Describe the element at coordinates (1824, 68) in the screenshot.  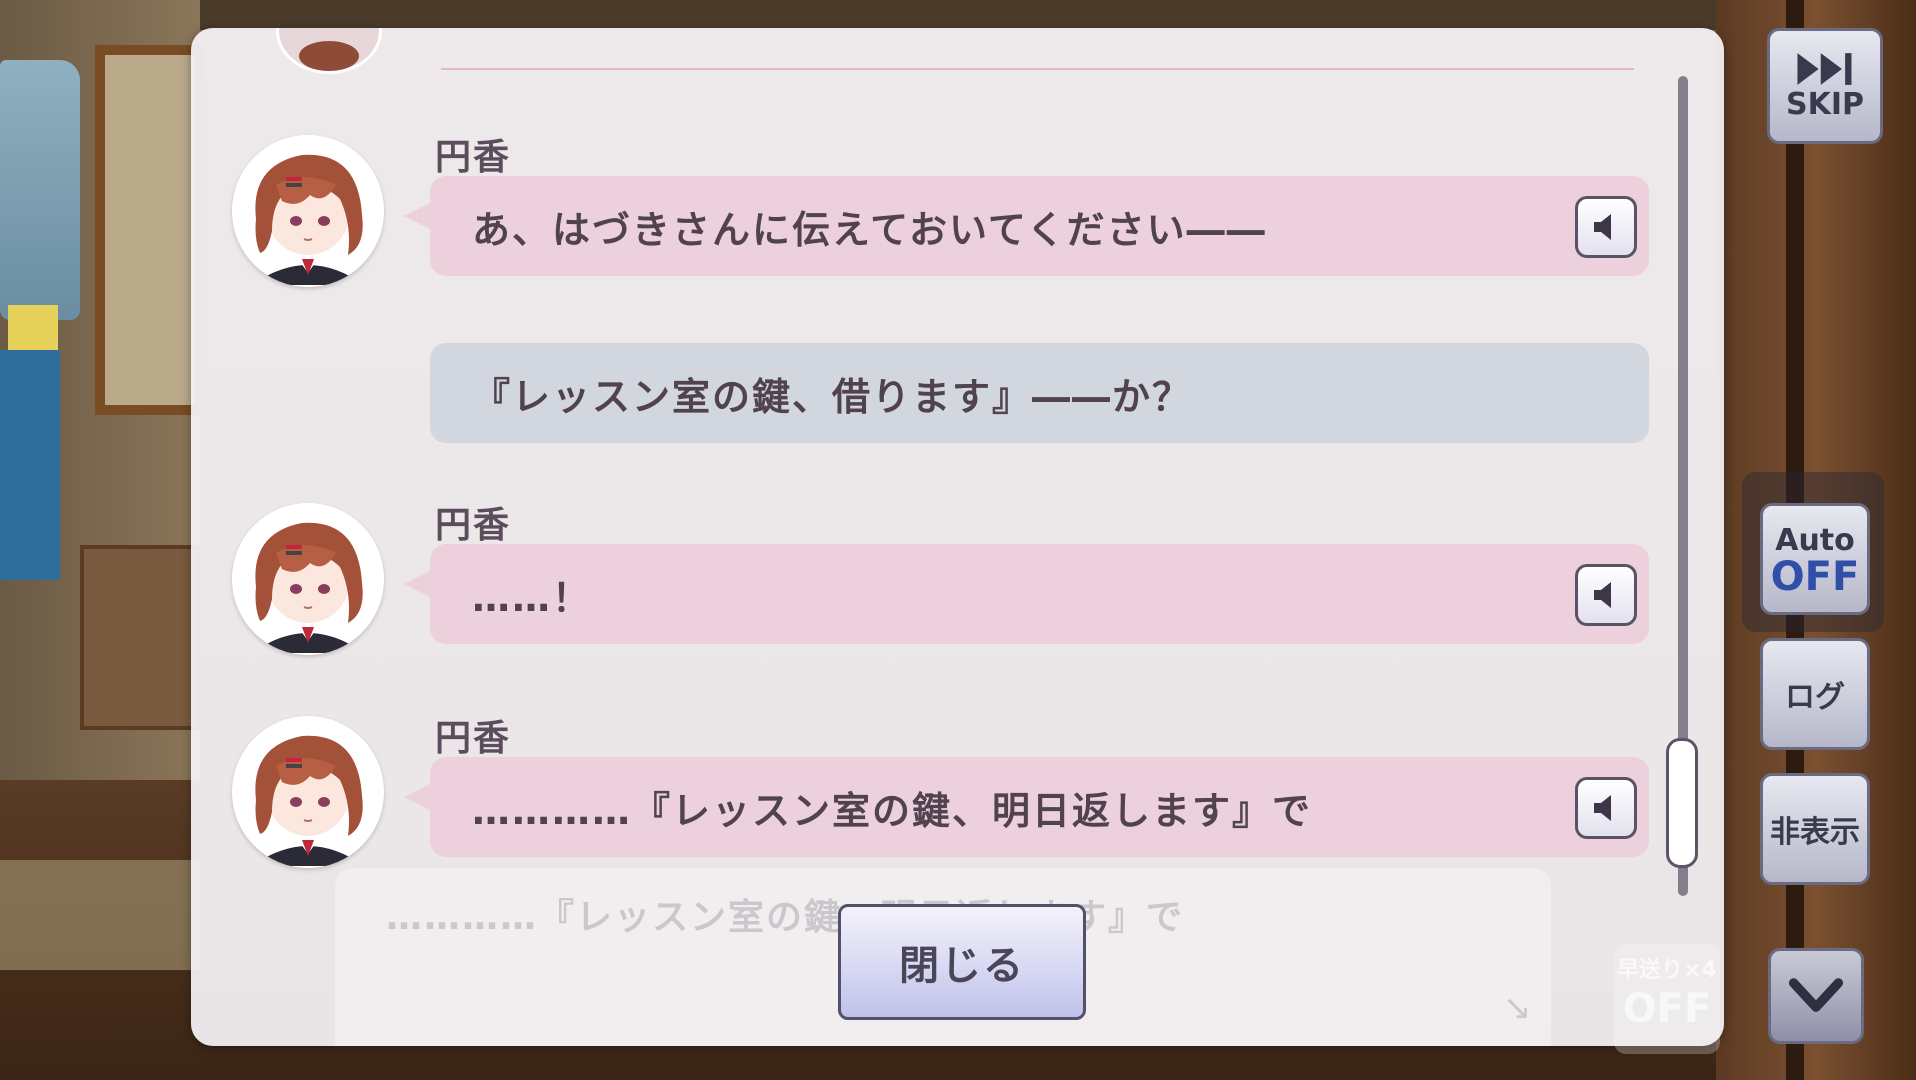
I see `skip-icon` at that location.